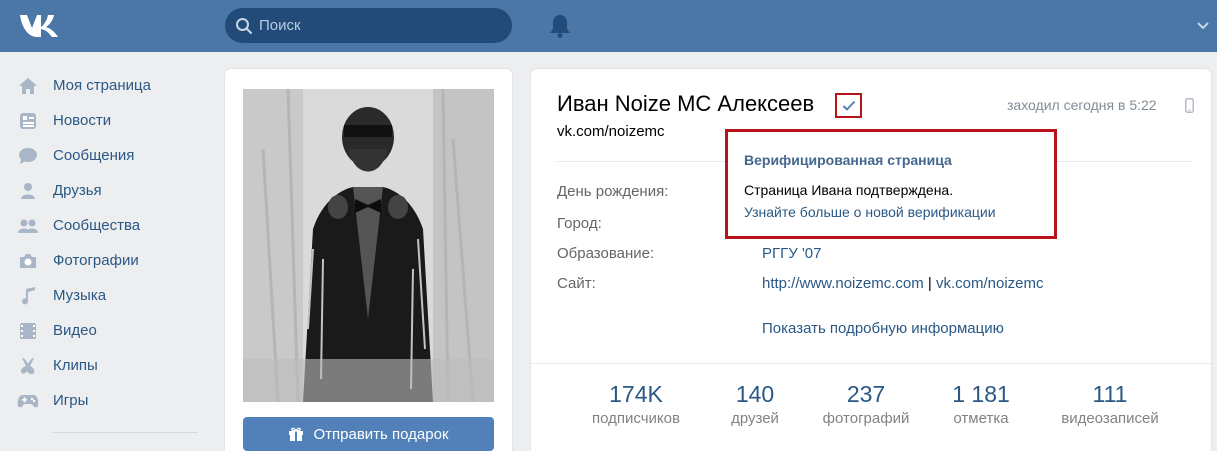  Describe the element at coordinates (579, 223) in the screenshot. I see `city-label: Город:` at that location.